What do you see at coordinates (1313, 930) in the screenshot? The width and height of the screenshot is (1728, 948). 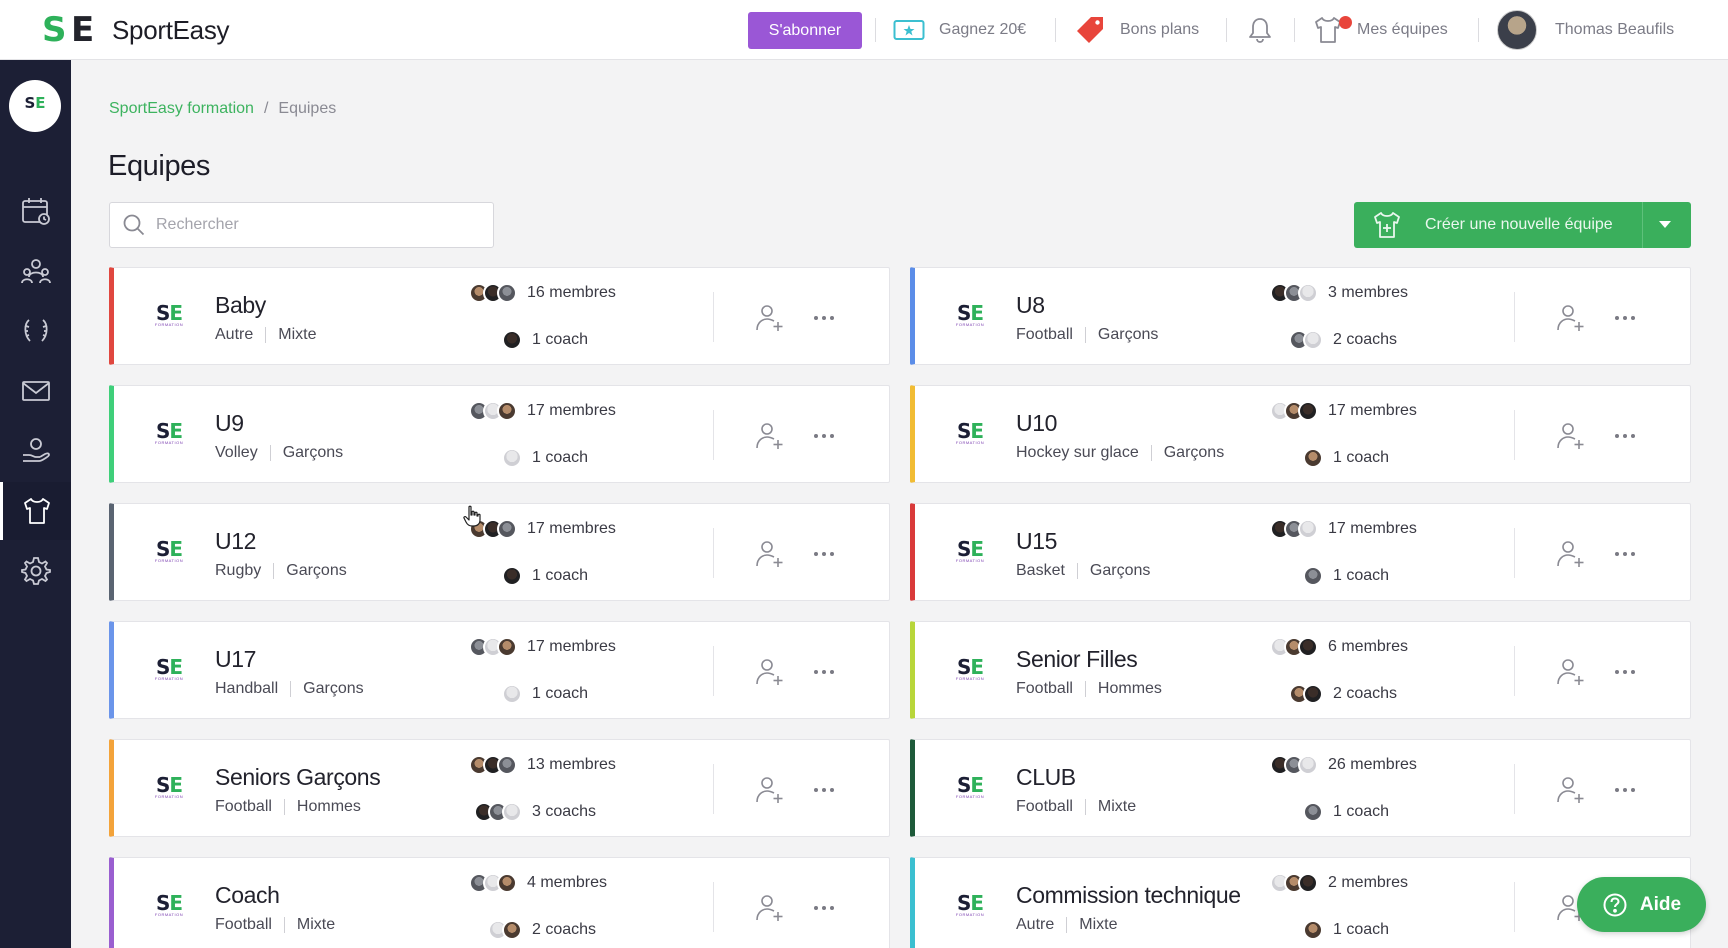 I see `coach-avatars` at bounding box center [1313, 930].